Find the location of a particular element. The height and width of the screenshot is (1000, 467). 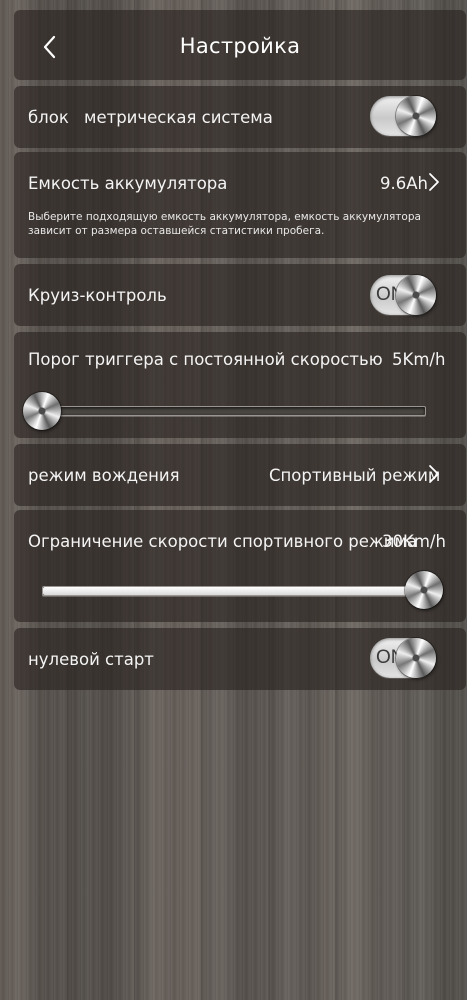

battery-label: Емкость аккумулятора is located at coordinates (128, 183).